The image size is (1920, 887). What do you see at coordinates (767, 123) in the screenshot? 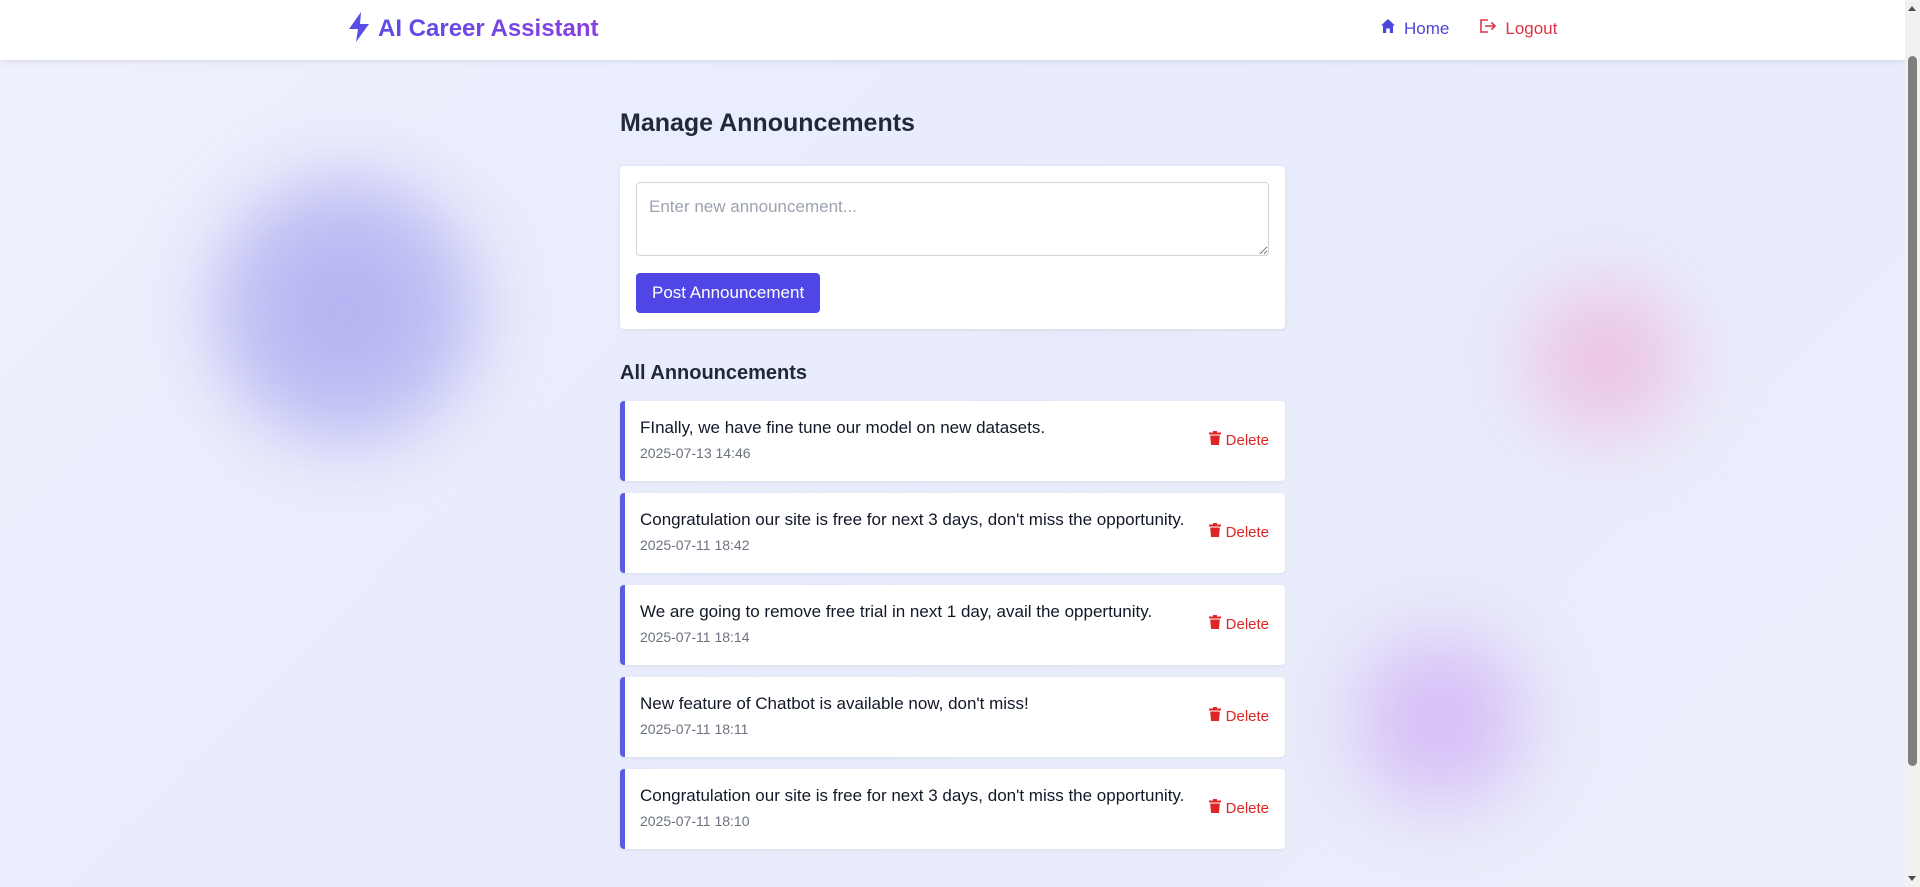
I see `page-title: Manage Announcements` at bounding box center [767, 123].